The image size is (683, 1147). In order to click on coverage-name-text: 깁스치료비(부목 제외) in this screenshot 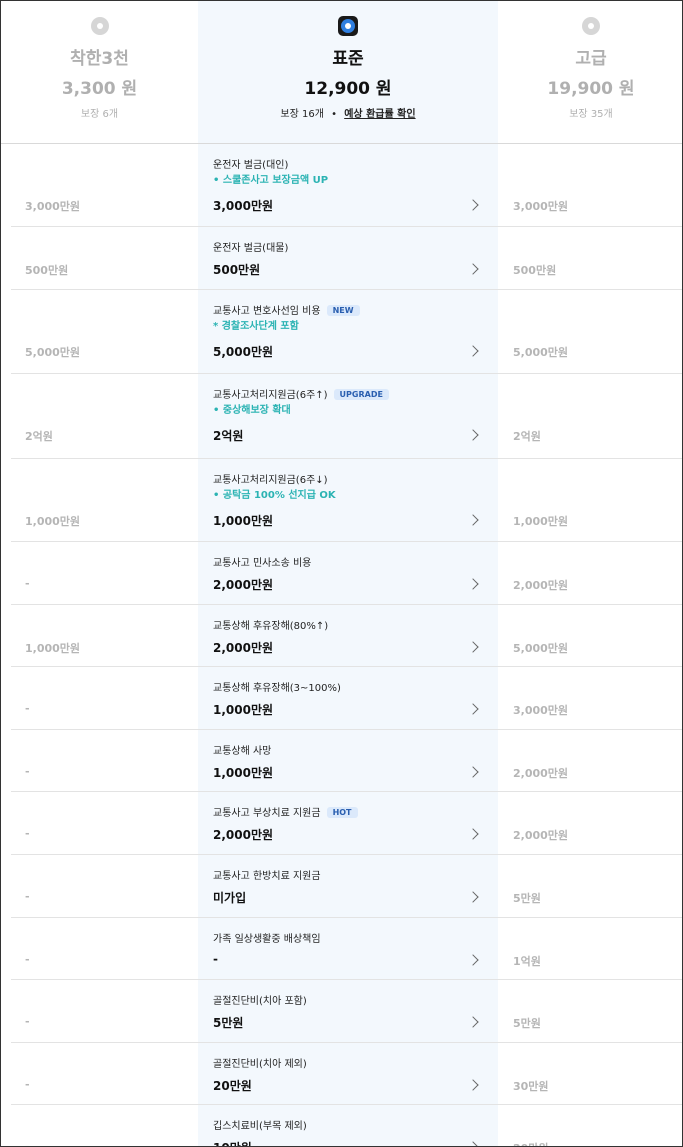, I will do `click(260, 1126)`.